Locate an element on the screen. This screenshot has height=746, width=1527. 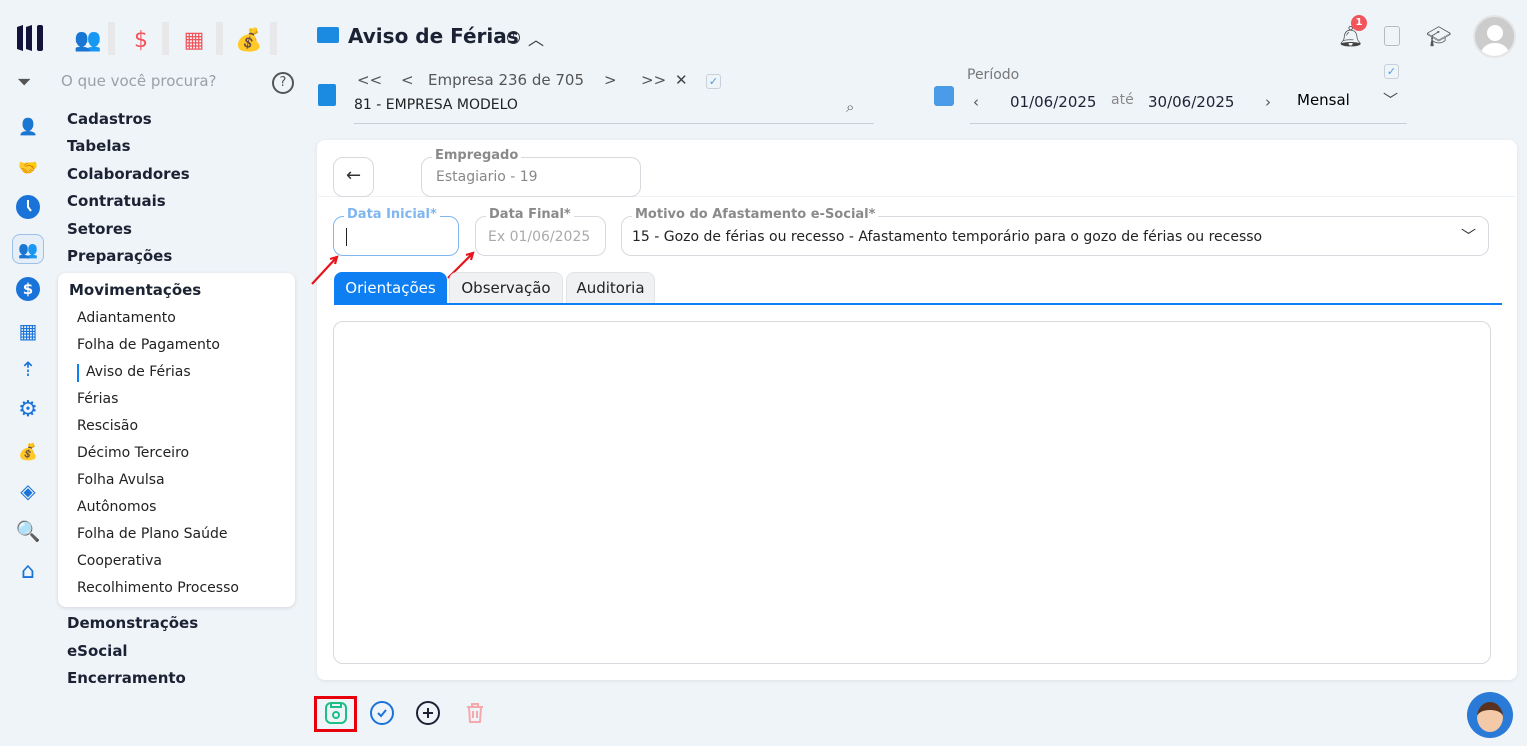
dollar-circle-icon: $ is located at coordinates (28, 289).